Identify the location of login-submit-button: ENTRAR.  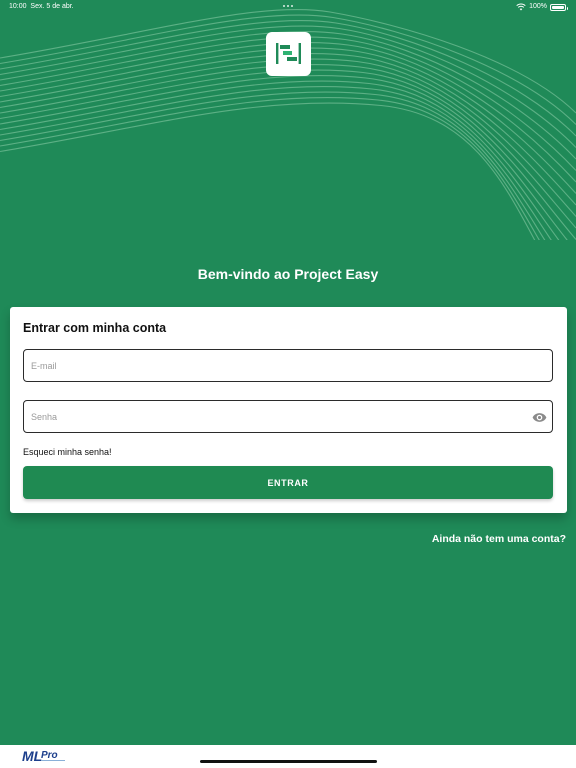
(288, 482).